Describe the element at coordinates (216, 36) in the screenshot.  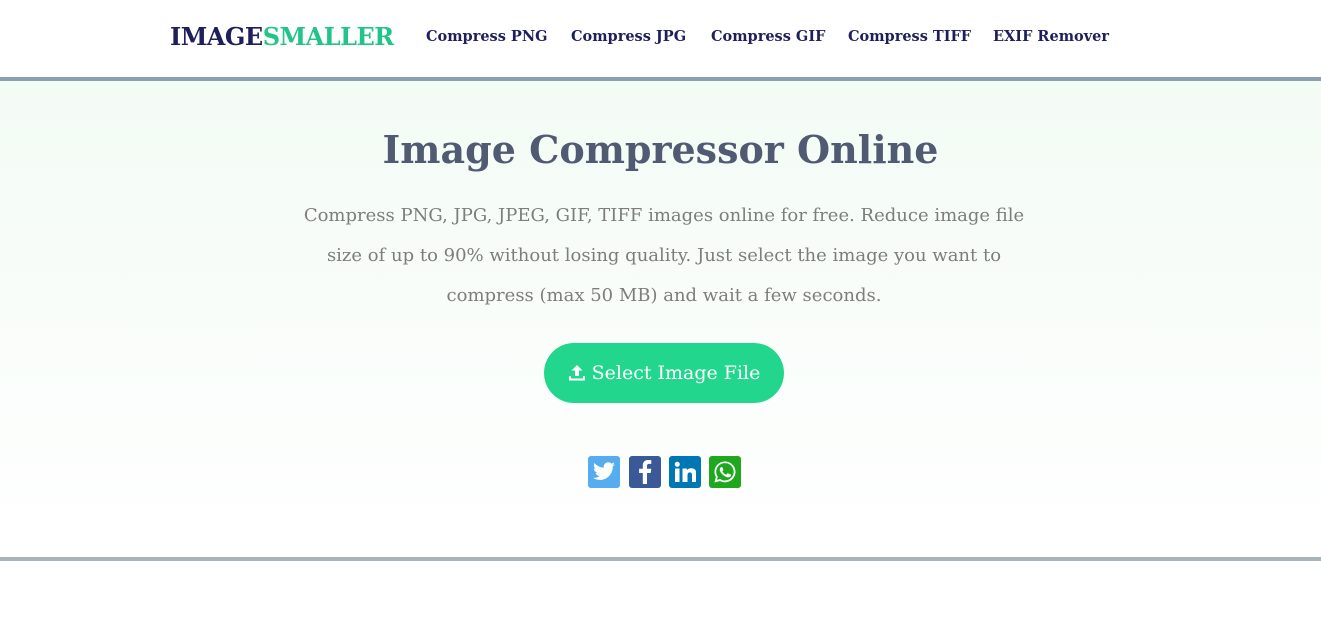
I see `logo-part-image: IMAGE` at that location.